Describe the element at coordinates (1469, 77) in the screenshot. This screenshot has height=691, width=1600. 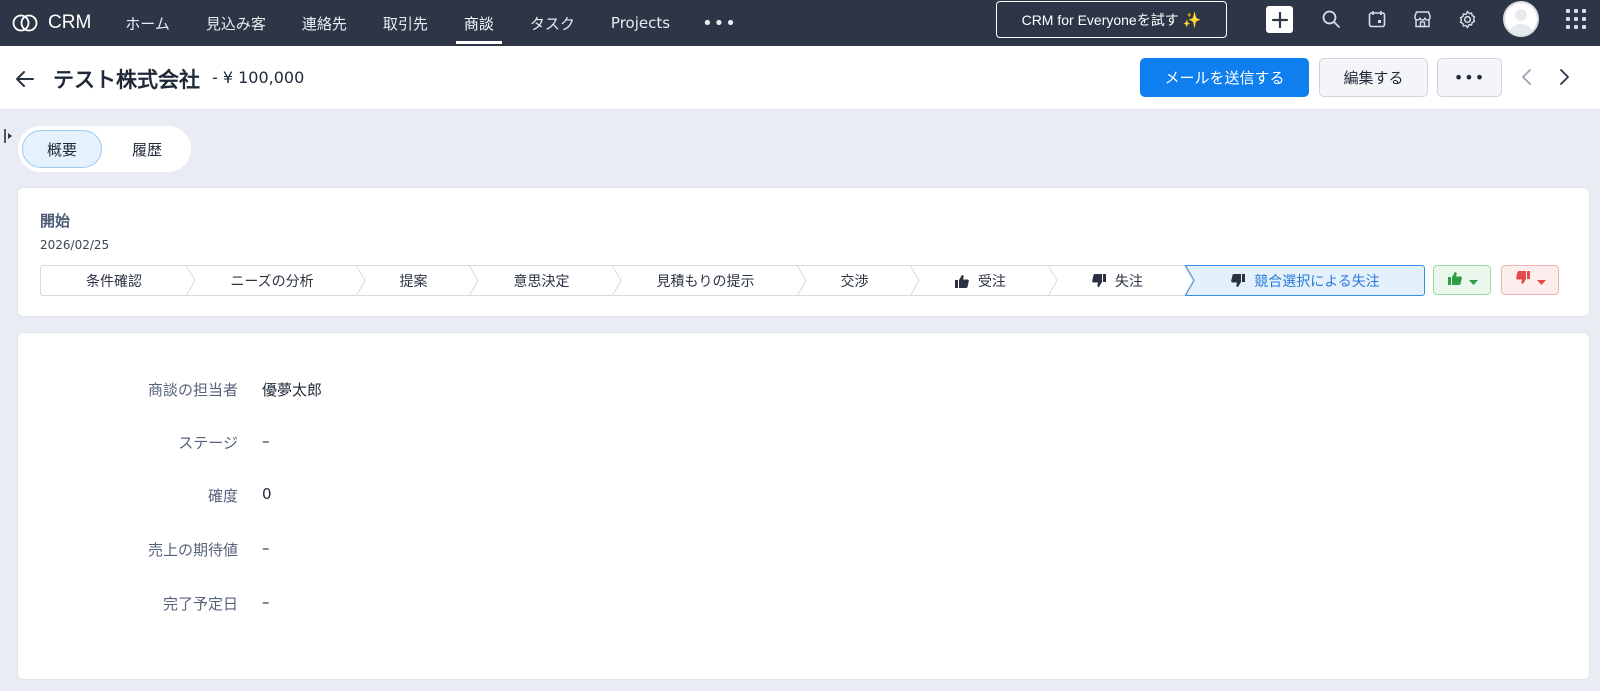
I see `more-actions-button: •••` at that location.